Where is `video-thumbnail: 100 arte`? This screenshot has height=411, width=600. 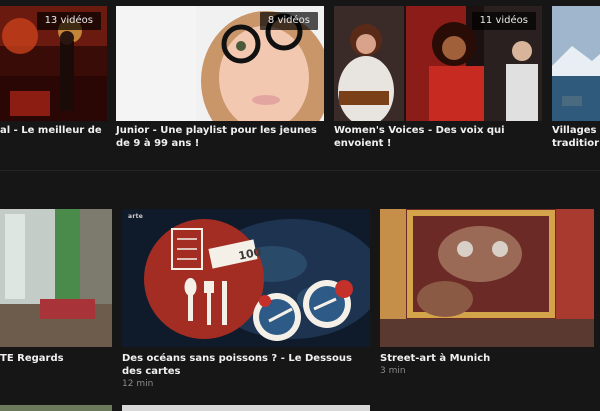 video-thumbnail: 100 arte is located at coordinates (246, 278).